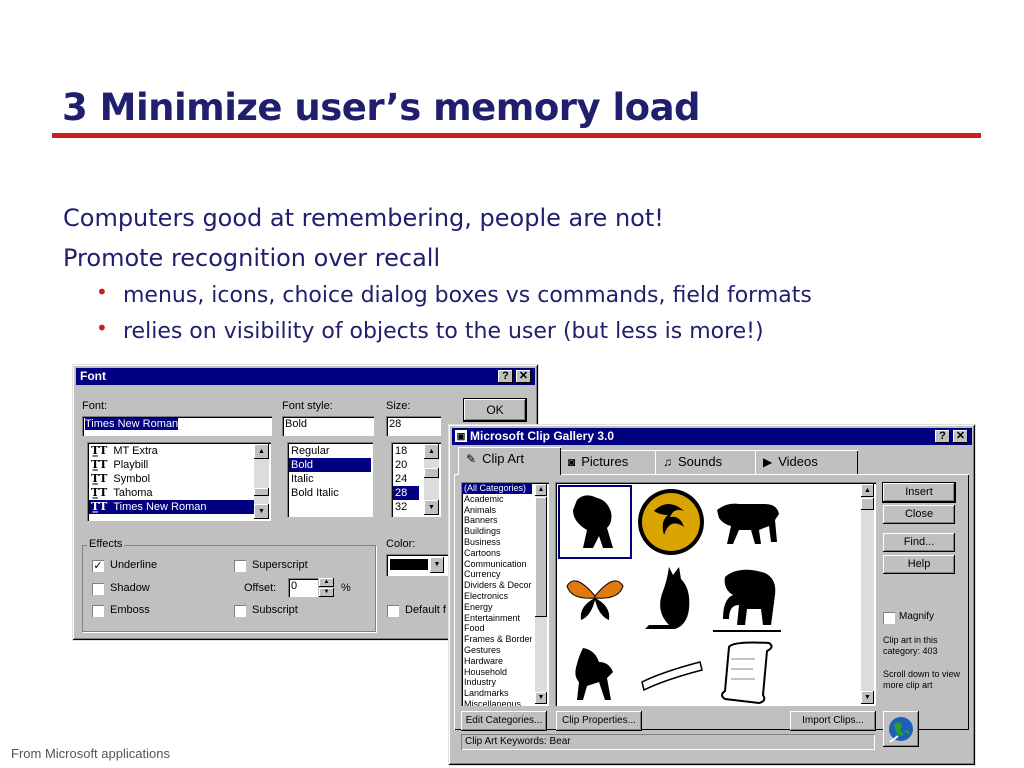 This screenshot has height=768, width=1024. What do you see at coordinates (608, 462) in the screenshot?
I see `tab-pictures: ◙ Pictures` at bounding box center [608, 462].